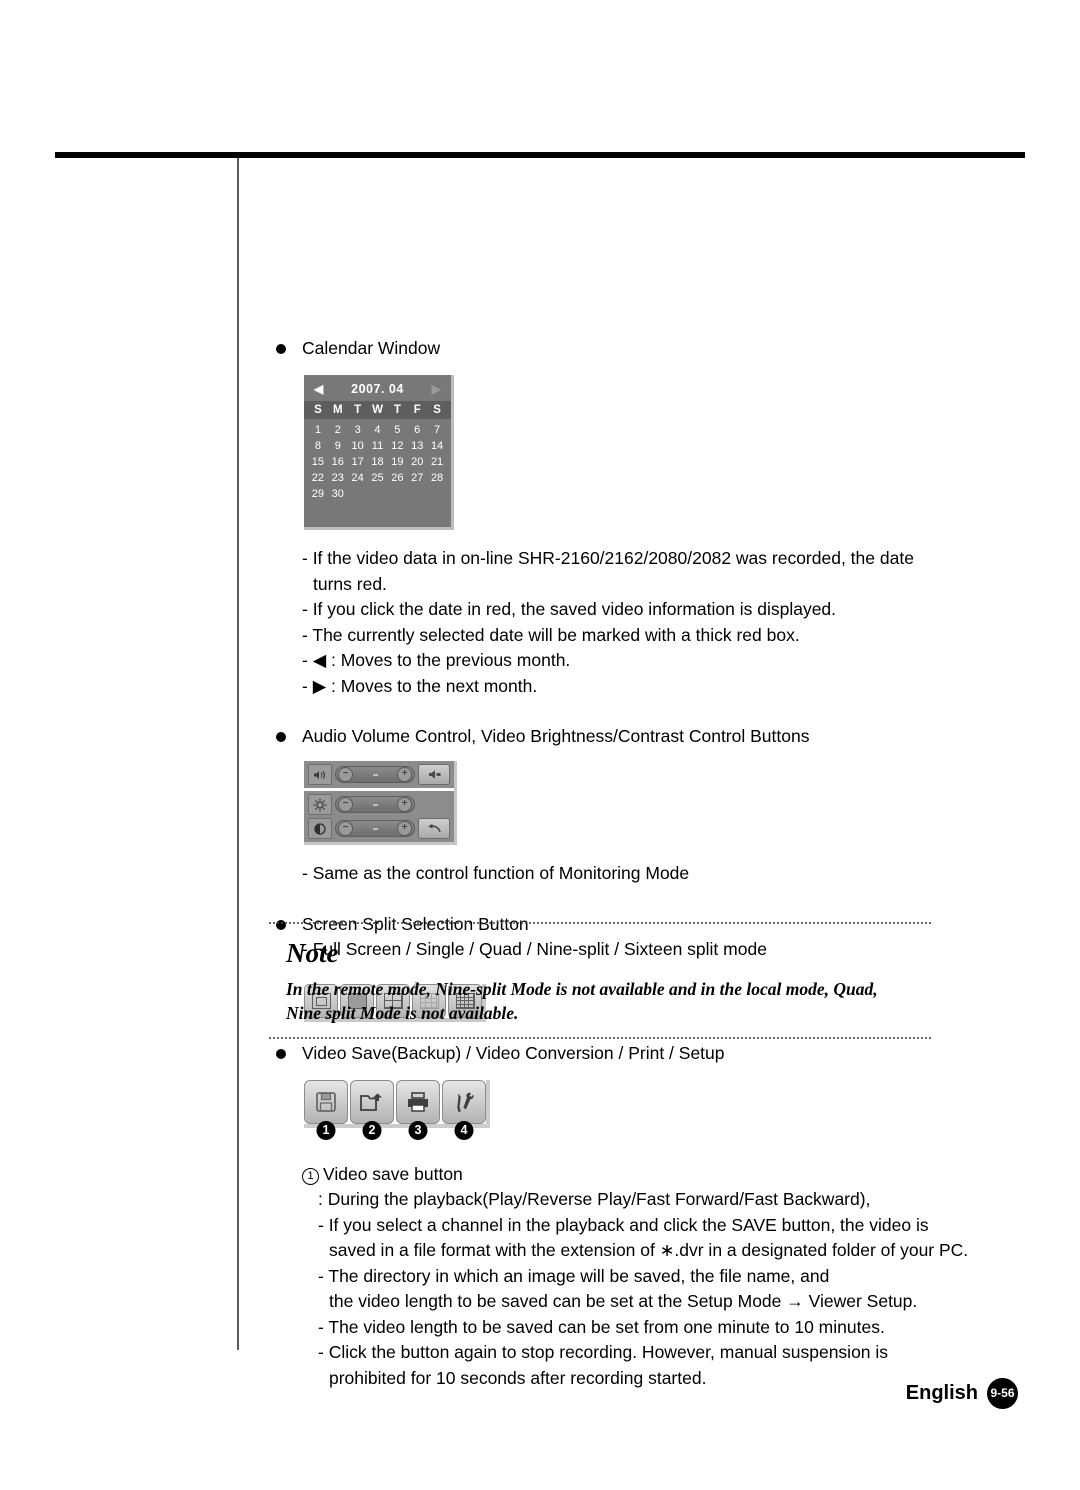 The width and height of the screenshot is (1080, 1490). I want to click on calendar-day: 14, so click(437, 446).